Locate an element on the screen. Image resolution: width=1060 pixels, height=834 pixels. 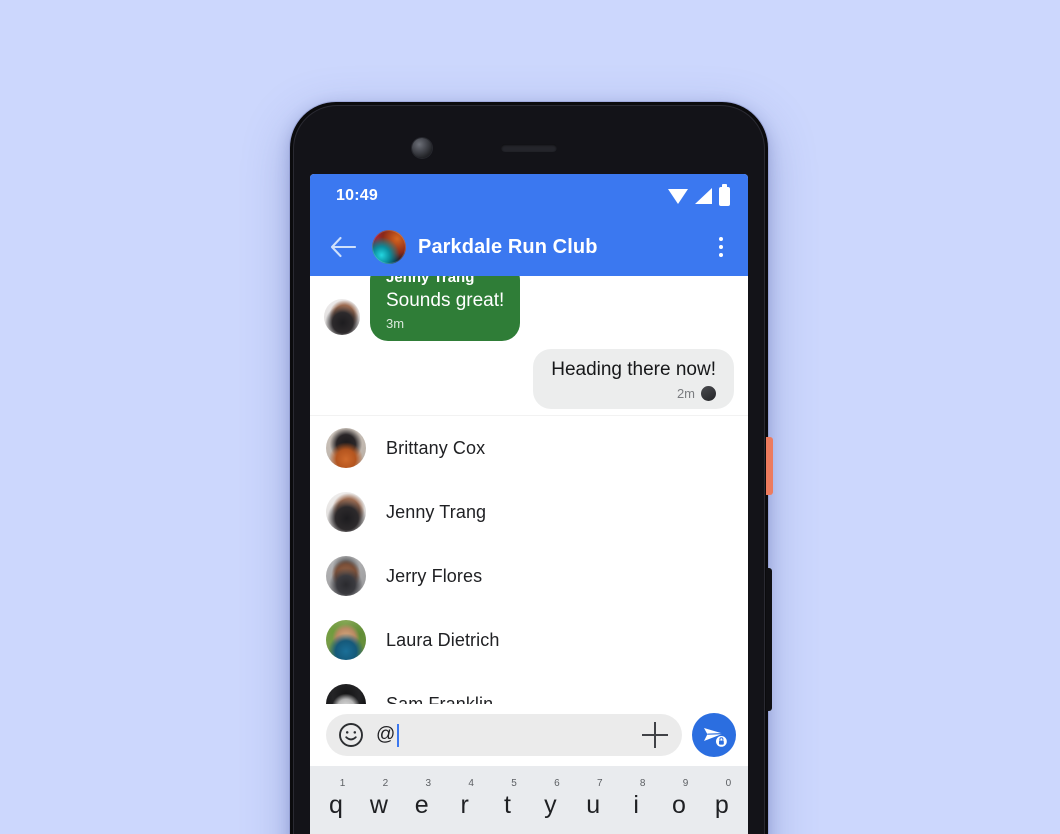
key-number: 2 is located at coordinates (385, 783).